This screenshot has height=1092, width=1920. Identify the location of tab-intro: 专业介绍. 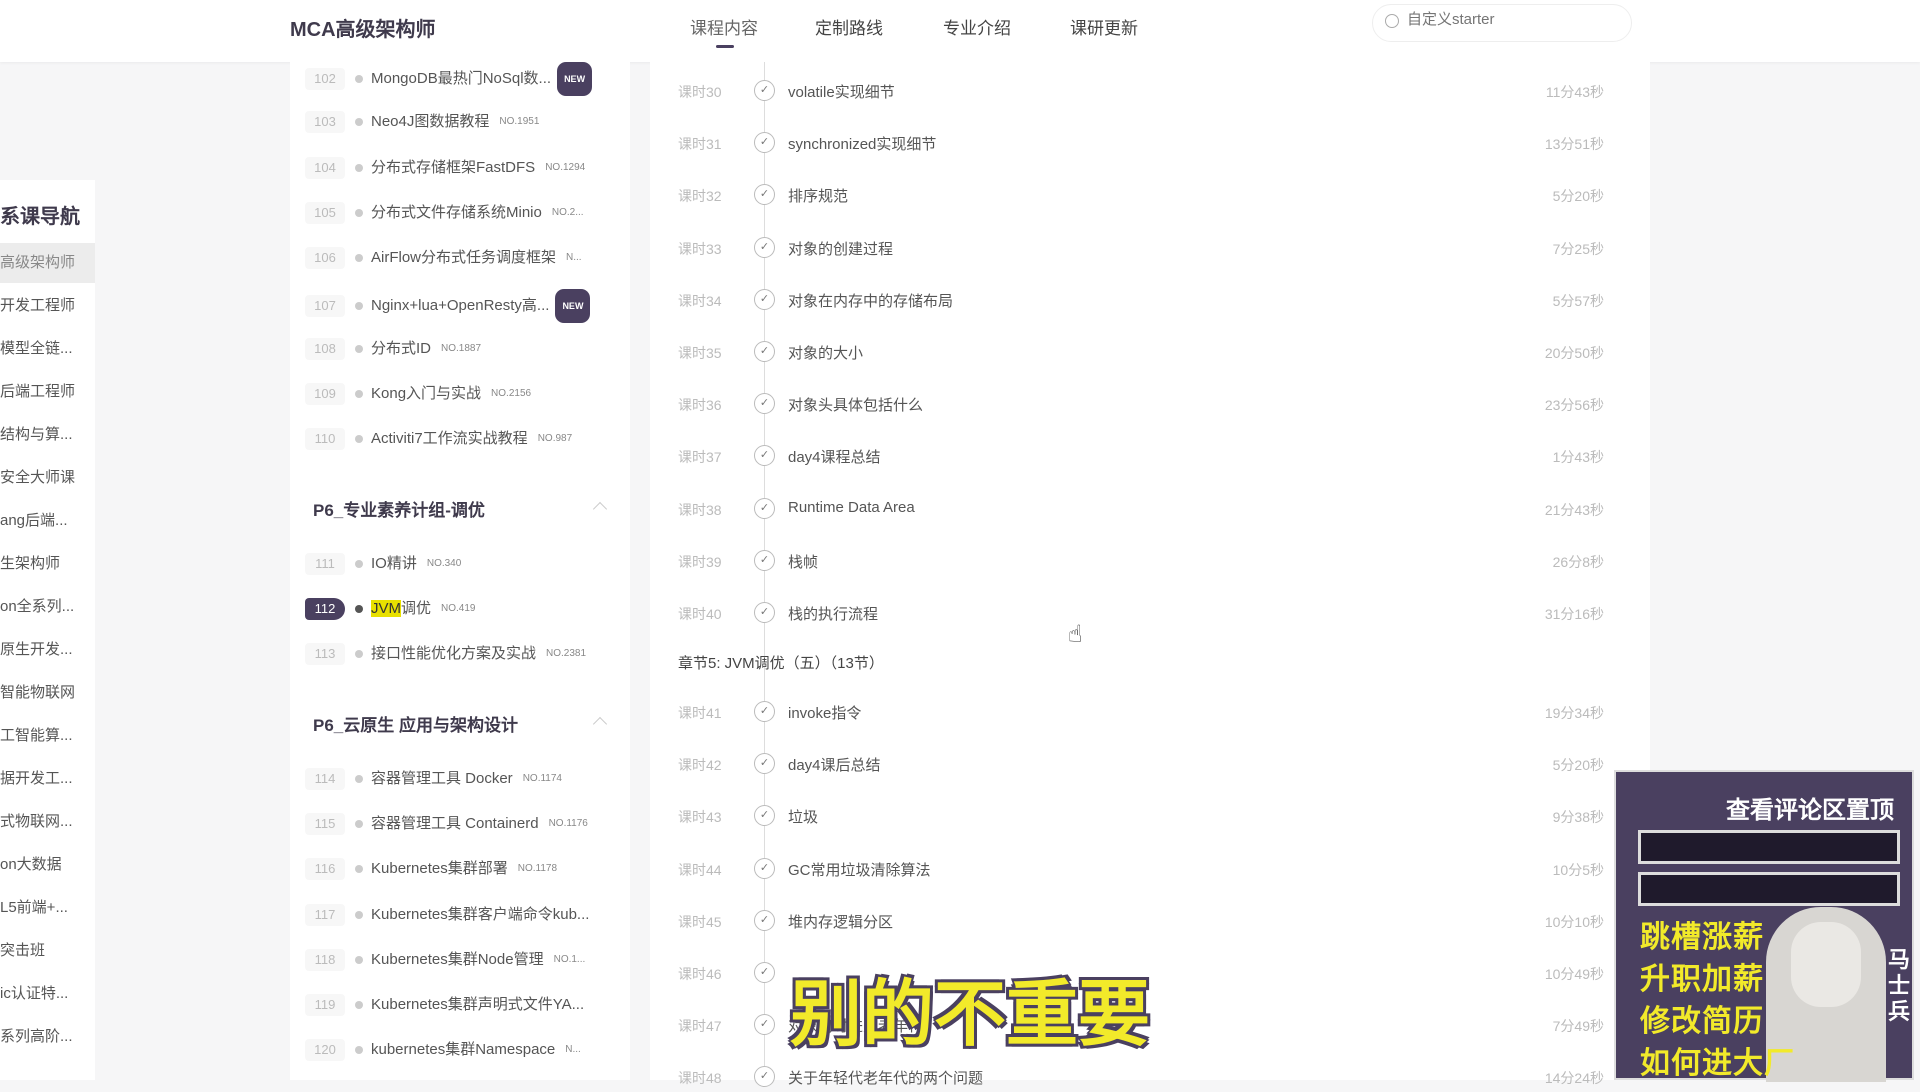
(977, 26).